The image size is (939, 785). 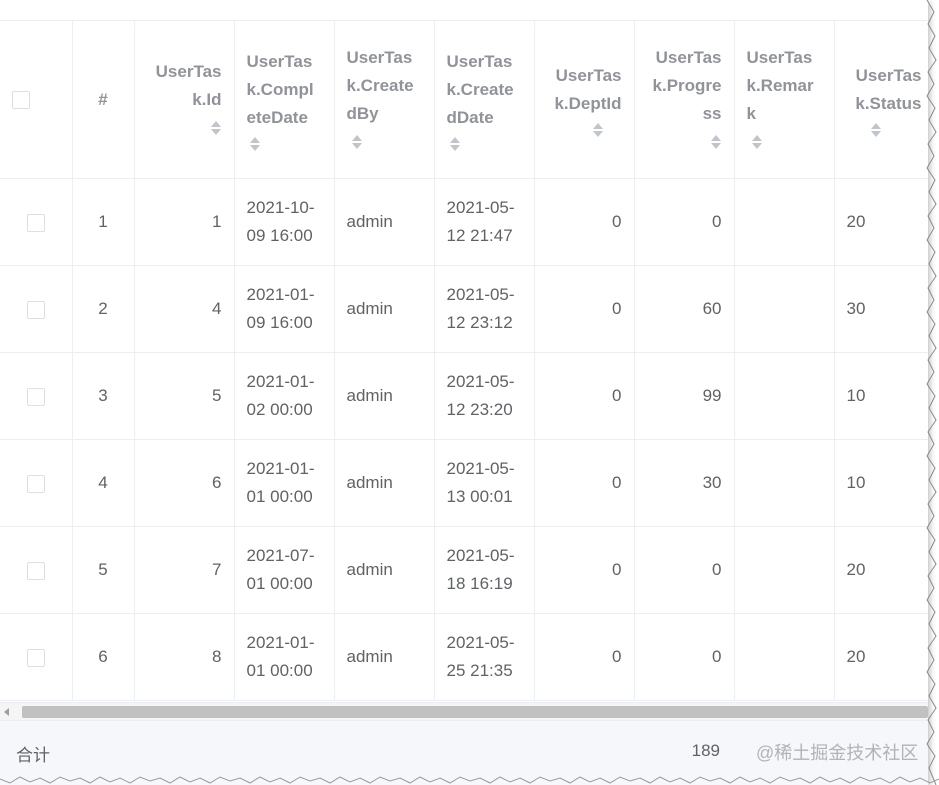 What do you see at coordinates (184, 309) in the screenshot?
I see `cell-id: 4` at bounding box center [184, 309].